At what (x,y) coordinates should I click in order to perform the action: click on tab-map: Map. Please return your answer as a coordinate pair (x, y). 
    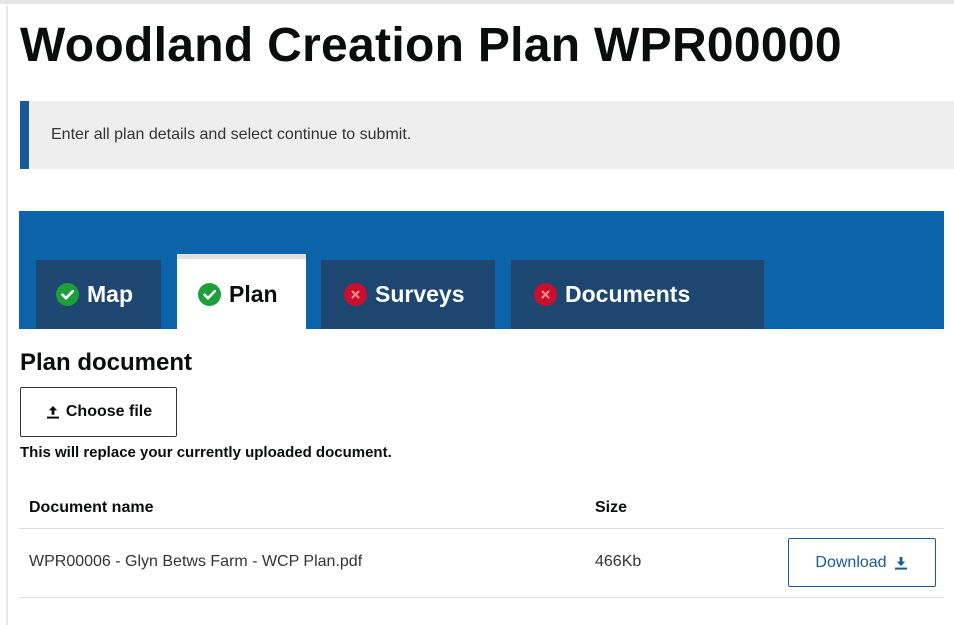
    Looking at the image, I should click on (98, 294).